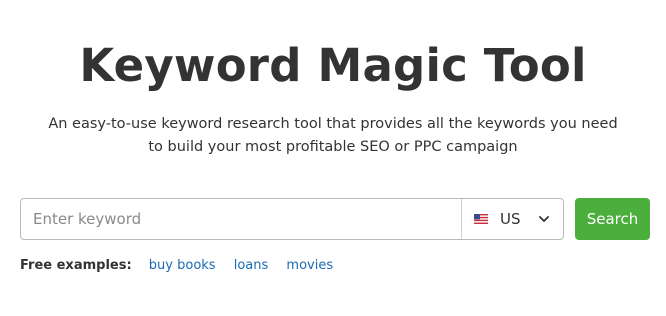 The width and height of the screenshot is (666, 316). What do you see at coordinates (251, 265) in the screenshot?
I see `example-link-loans: loans` at bounding box center [251, 265].